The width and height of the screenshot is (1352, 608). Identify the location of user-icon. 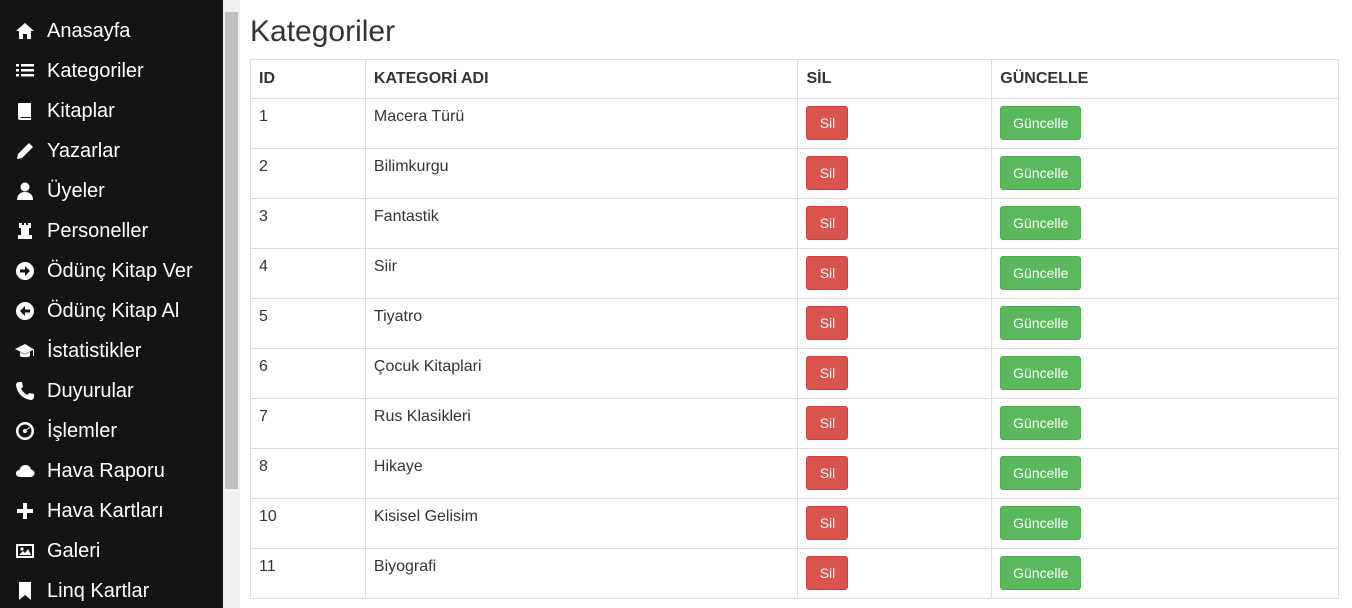
(25, 191).